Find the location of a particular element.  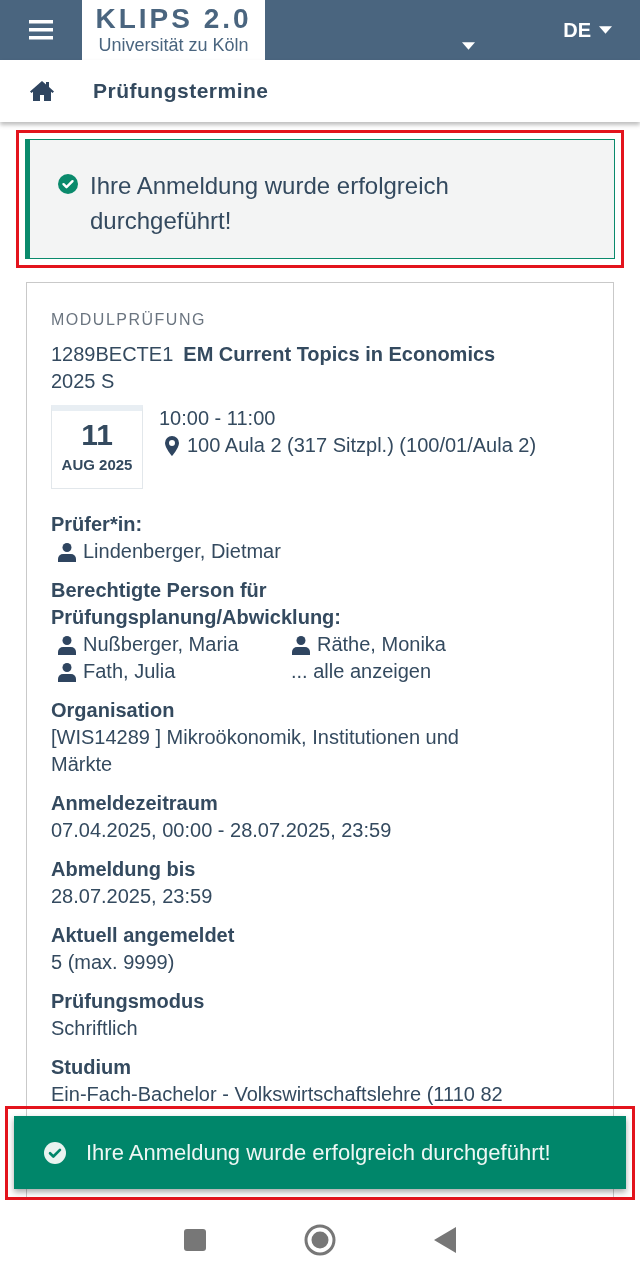

home-icon is located at coordinates (42, 91).